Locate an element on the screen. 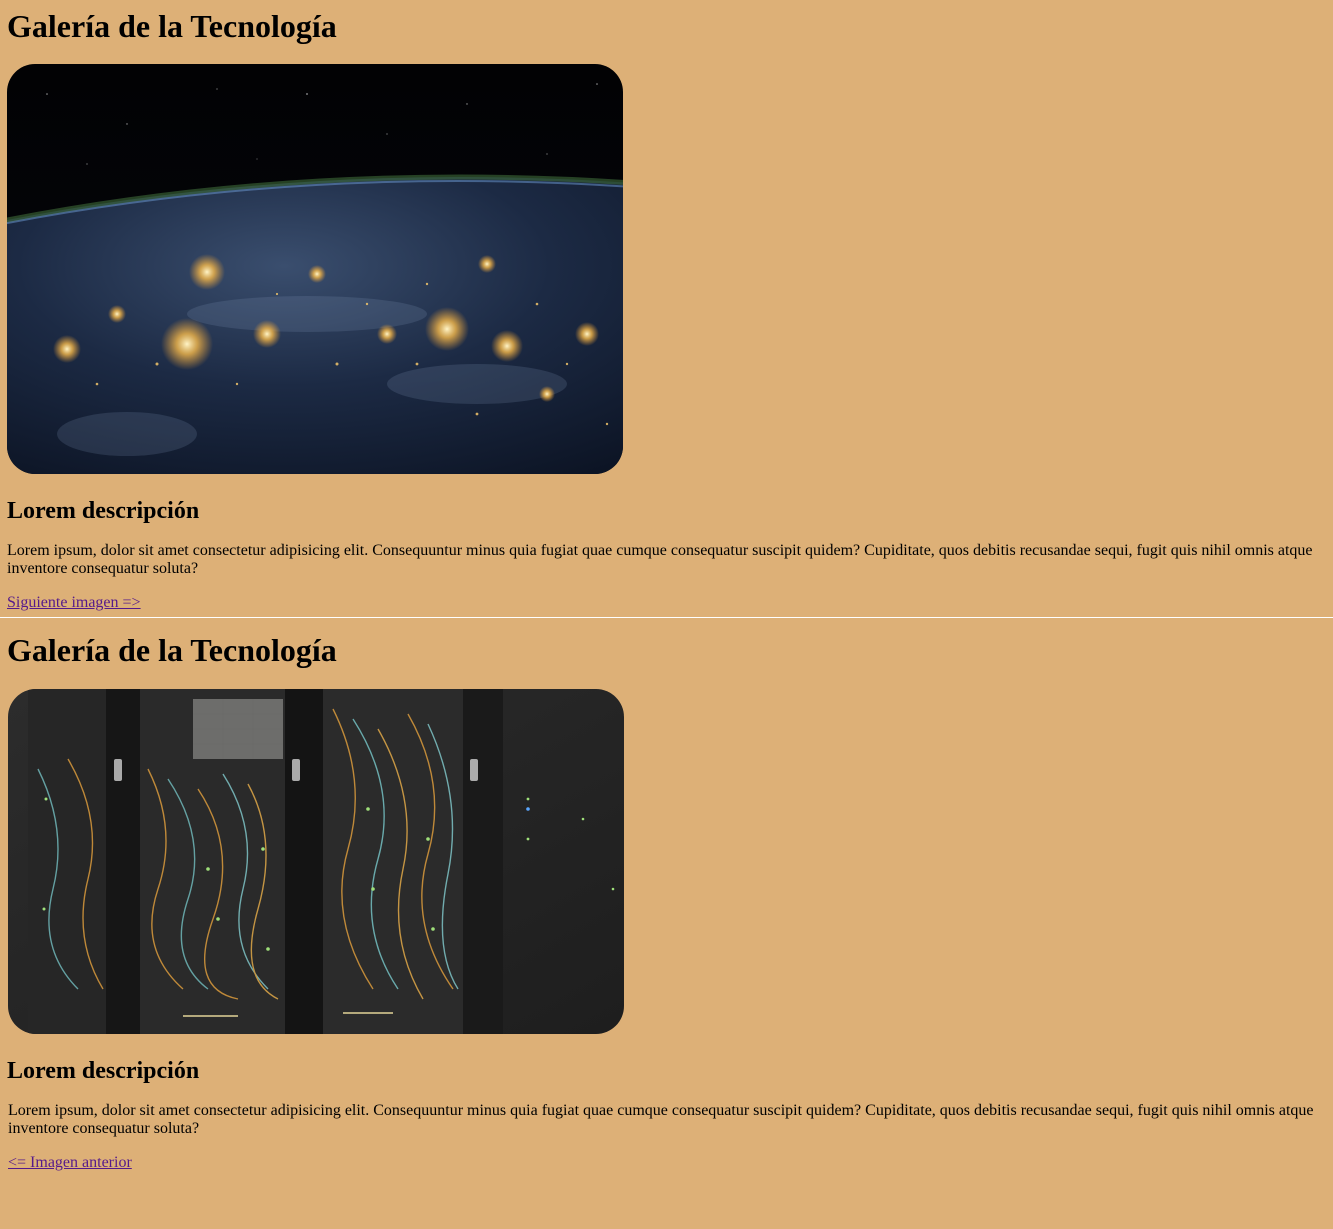  server-racks-photo is located at coordinates (316, 861).